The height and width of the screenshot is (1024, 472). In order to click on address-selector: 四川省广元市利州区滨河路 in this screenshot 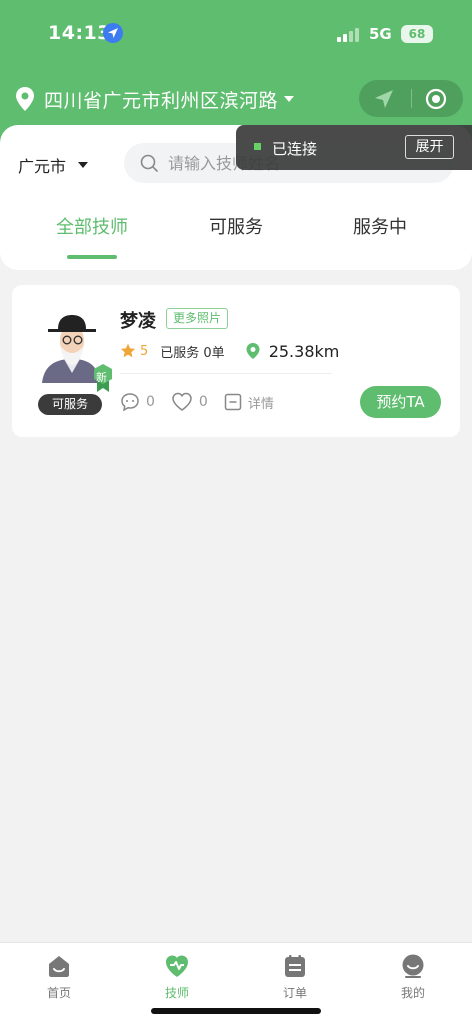, I will do `click(154, 99)`.